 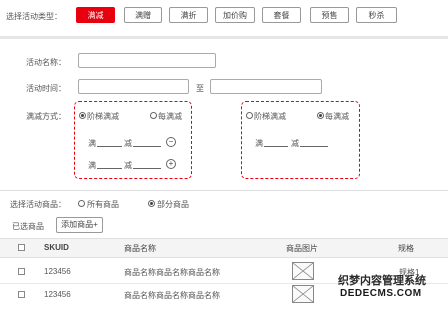 What do you see at coordinates (302, 248) in the screenshot?
I see `col-product-image: 商品图片` at bounding box center [302, 248].